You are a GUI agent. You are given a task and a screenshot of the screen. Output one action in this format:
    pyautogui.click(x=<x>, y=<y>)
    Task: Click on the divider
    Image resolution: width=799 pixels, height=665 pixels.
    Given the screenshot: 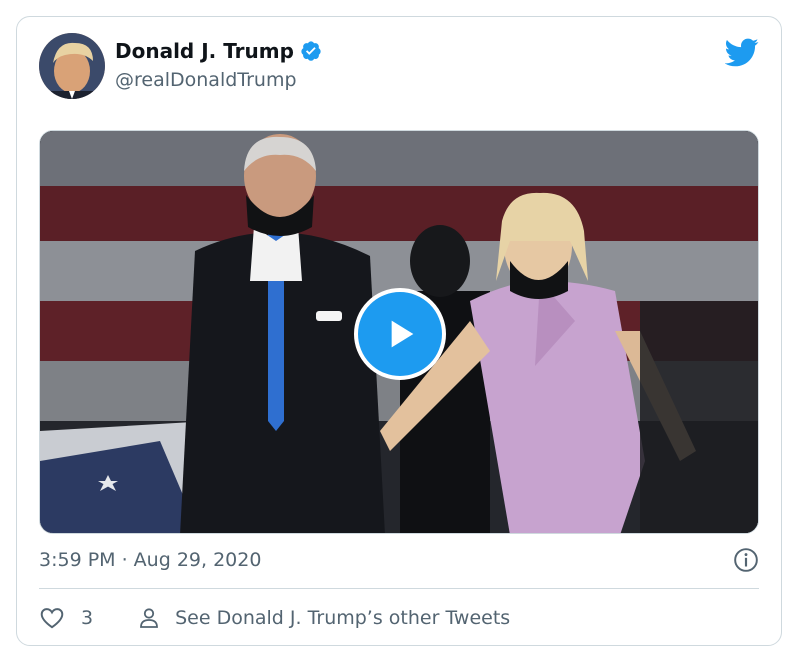 What is the action you would take?
    pyautogui.click(x=399, y=588)
    